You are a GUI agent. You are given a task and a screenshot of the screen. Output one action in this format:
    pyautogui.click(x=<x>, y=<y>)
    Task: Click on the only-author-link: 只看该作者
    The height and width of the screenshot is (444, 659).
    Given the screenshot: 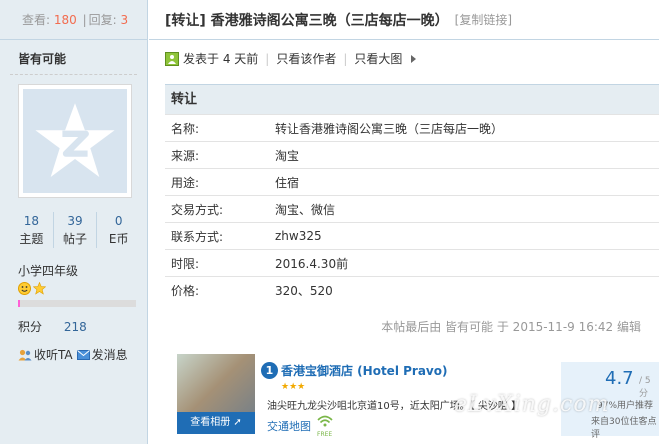 What is the action you would take?
    pyautogui.click(x=306, y=58)
    